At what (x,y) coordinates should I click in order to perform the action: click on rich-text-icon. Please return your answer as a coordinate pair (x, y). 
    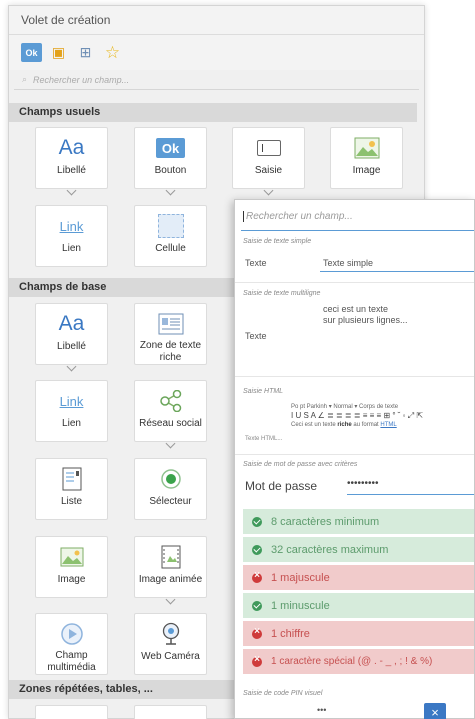
    Looking at the image, I should click on (170, 323).